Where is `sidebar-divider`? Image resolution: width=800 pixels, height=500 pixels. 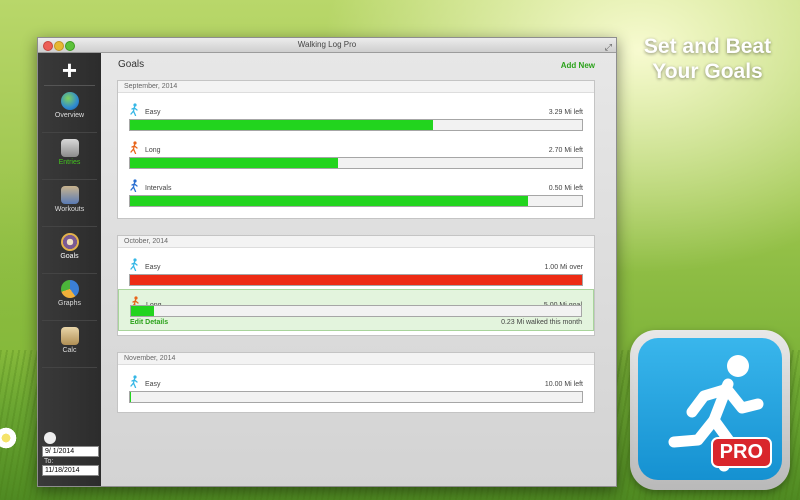
sidebar-divider is located at coordinates (69, 85).